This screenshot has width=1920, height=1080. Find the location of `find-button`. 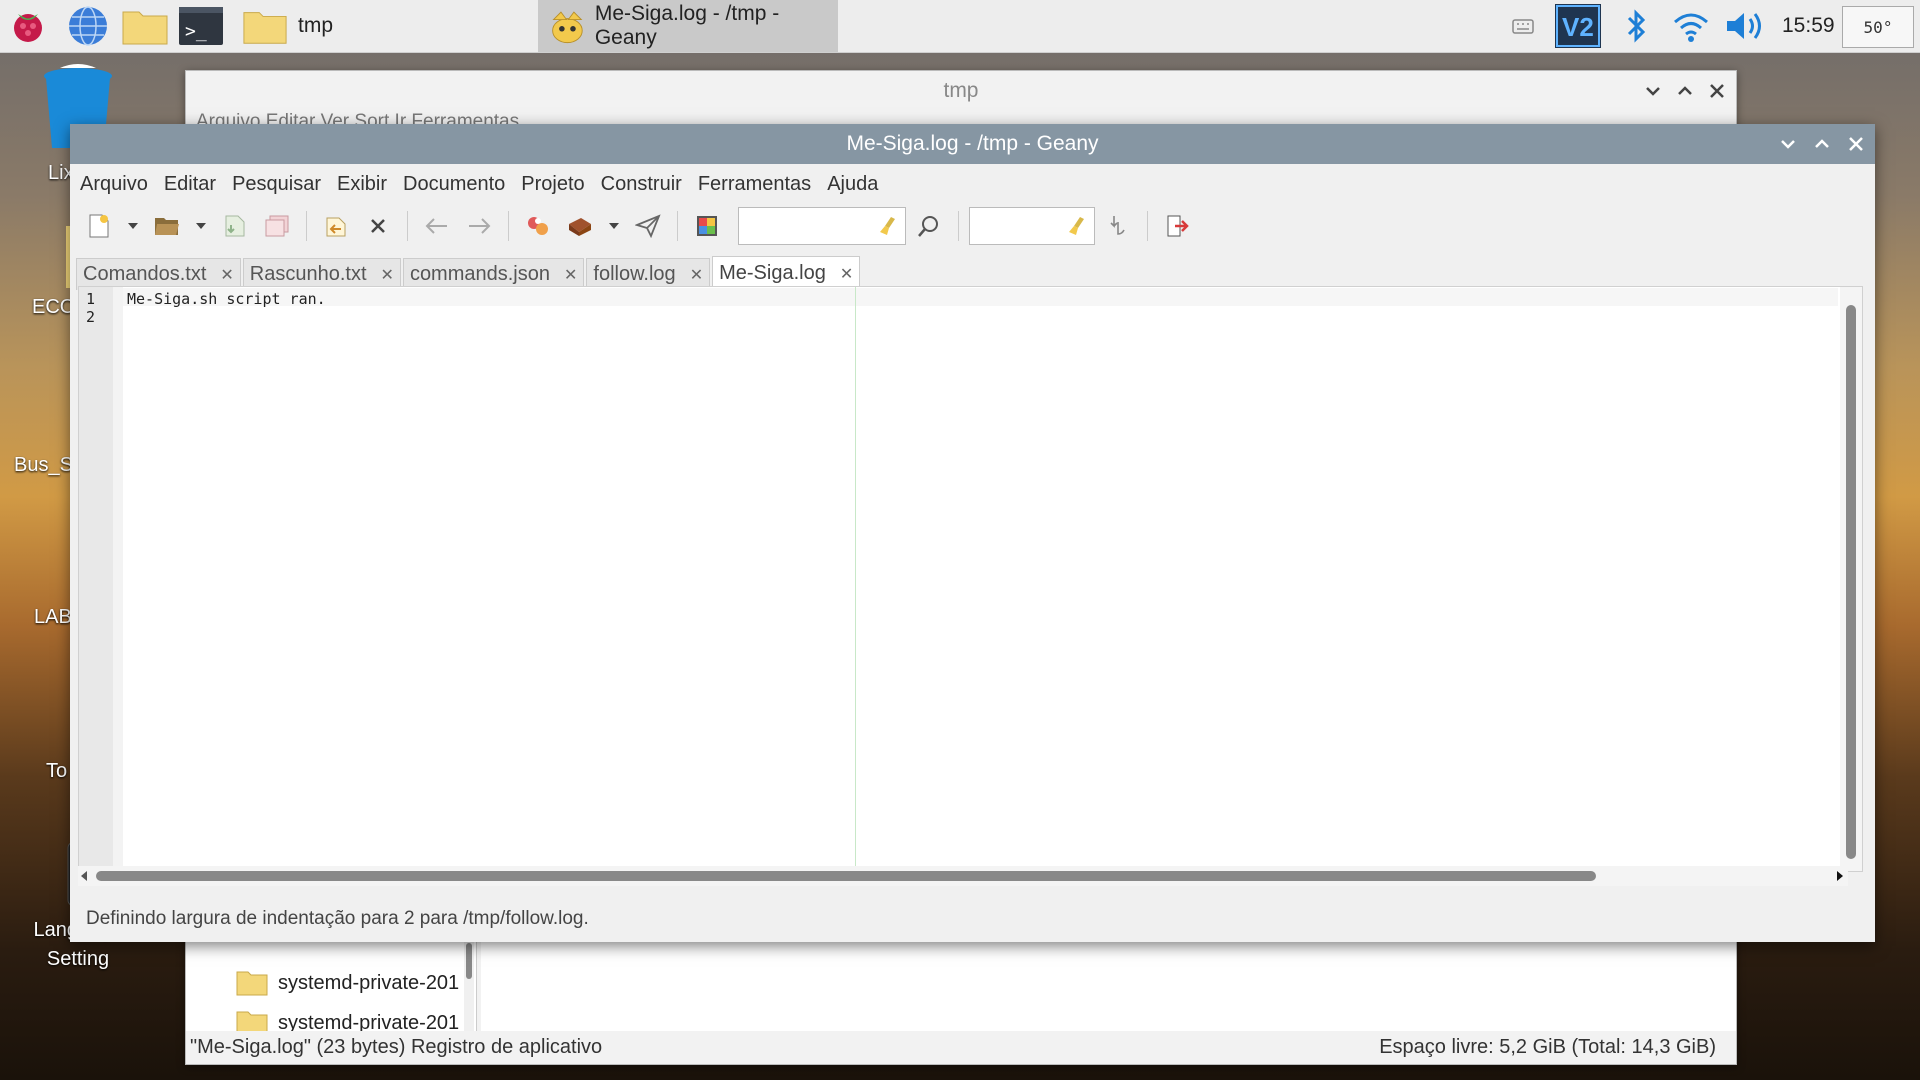

find-button is located at coordinates (929, 226).